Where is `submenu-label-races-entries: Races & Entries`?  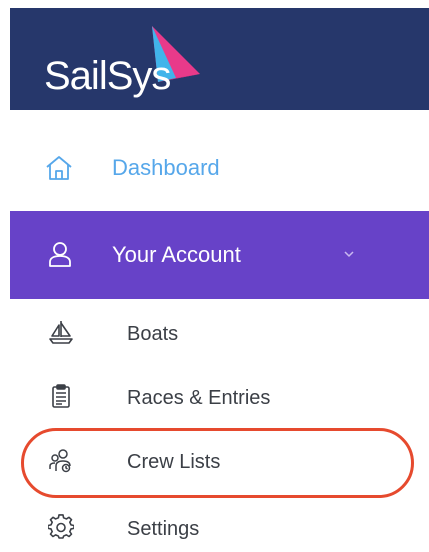 submenu-label-races-entries: Races & Entries is located at coordinates (199, 398).